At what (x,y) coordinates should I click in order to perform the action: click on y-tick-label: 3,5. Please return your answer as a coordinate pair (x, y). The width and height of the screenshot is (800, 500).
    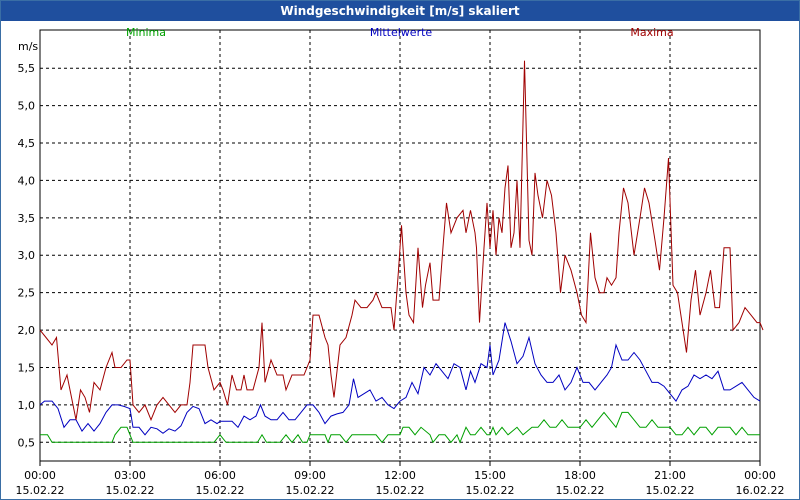
    Looking at the image, I should click on (27, 218).